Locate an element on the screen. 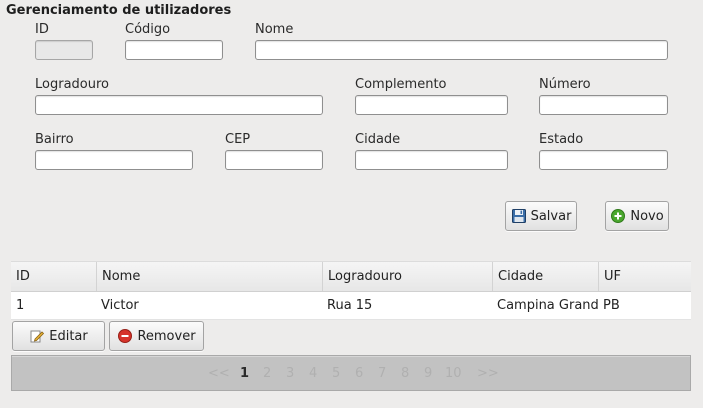 This screenshot has width=703, height=408. bairro-label: Bairro is located at coordinates (54, 139).